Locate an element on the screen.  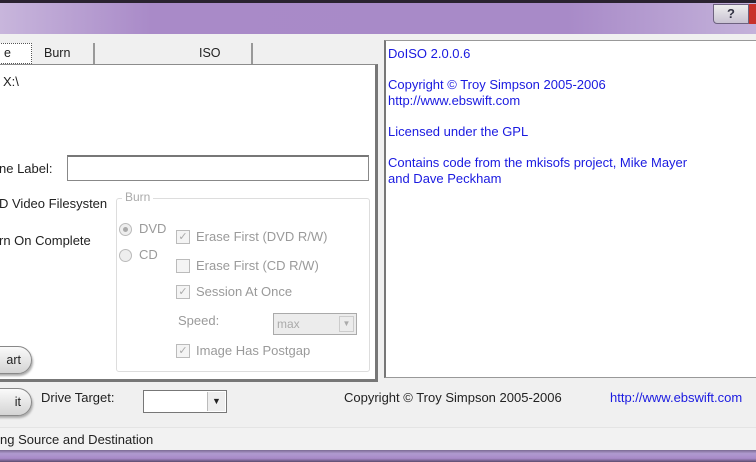
status-bar: ng Source and Destination is located at coordinates (378, 439).